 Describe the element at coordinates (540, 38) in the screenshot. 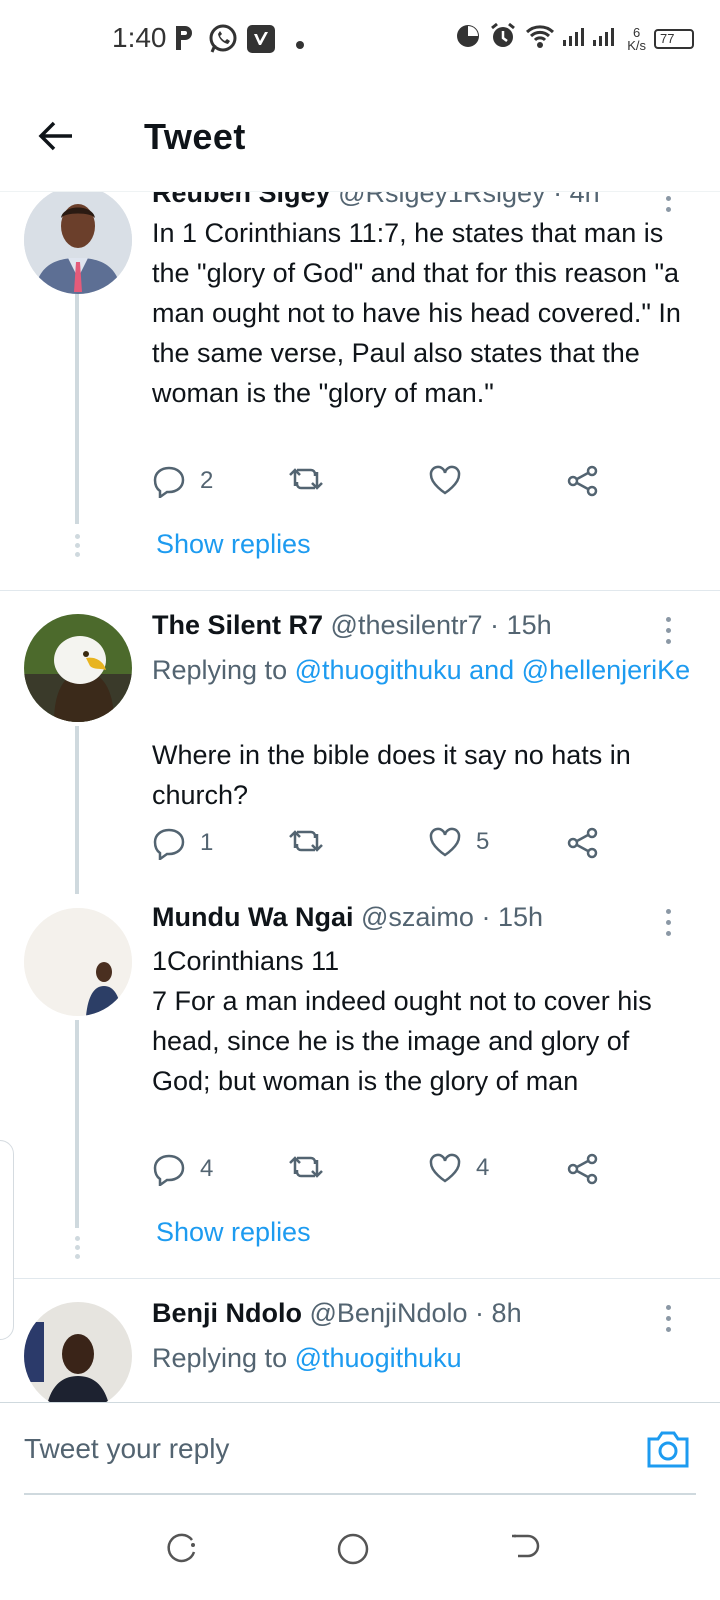

I see `wifi-icon` at that location.